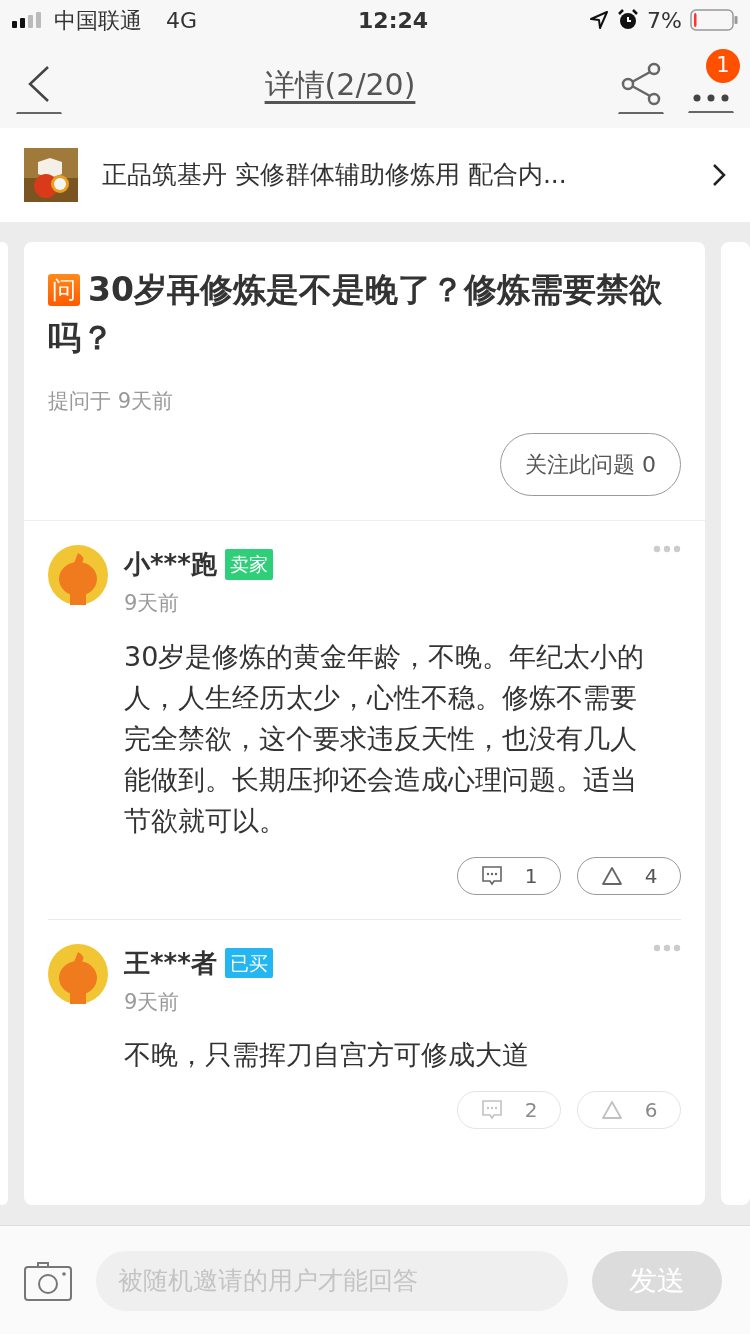  Describe the element at coordinates (355, 314) in the screenshot. I see `question-title: 问 30岁再修炼是不是晚了？修炼需要禁欲吗？` at that location.